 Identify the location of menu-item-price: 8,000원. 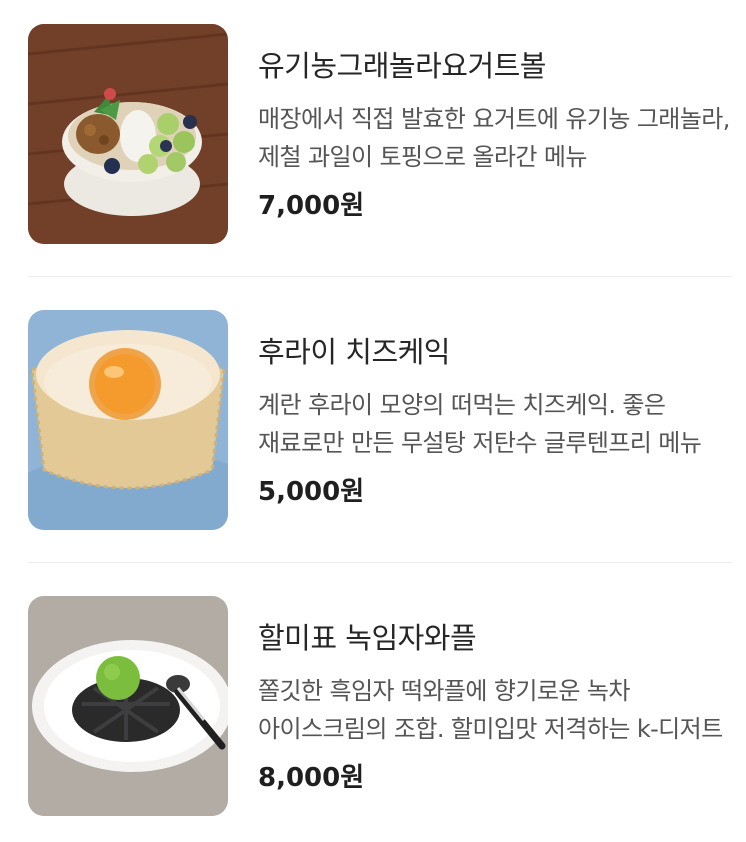
(311, 778).